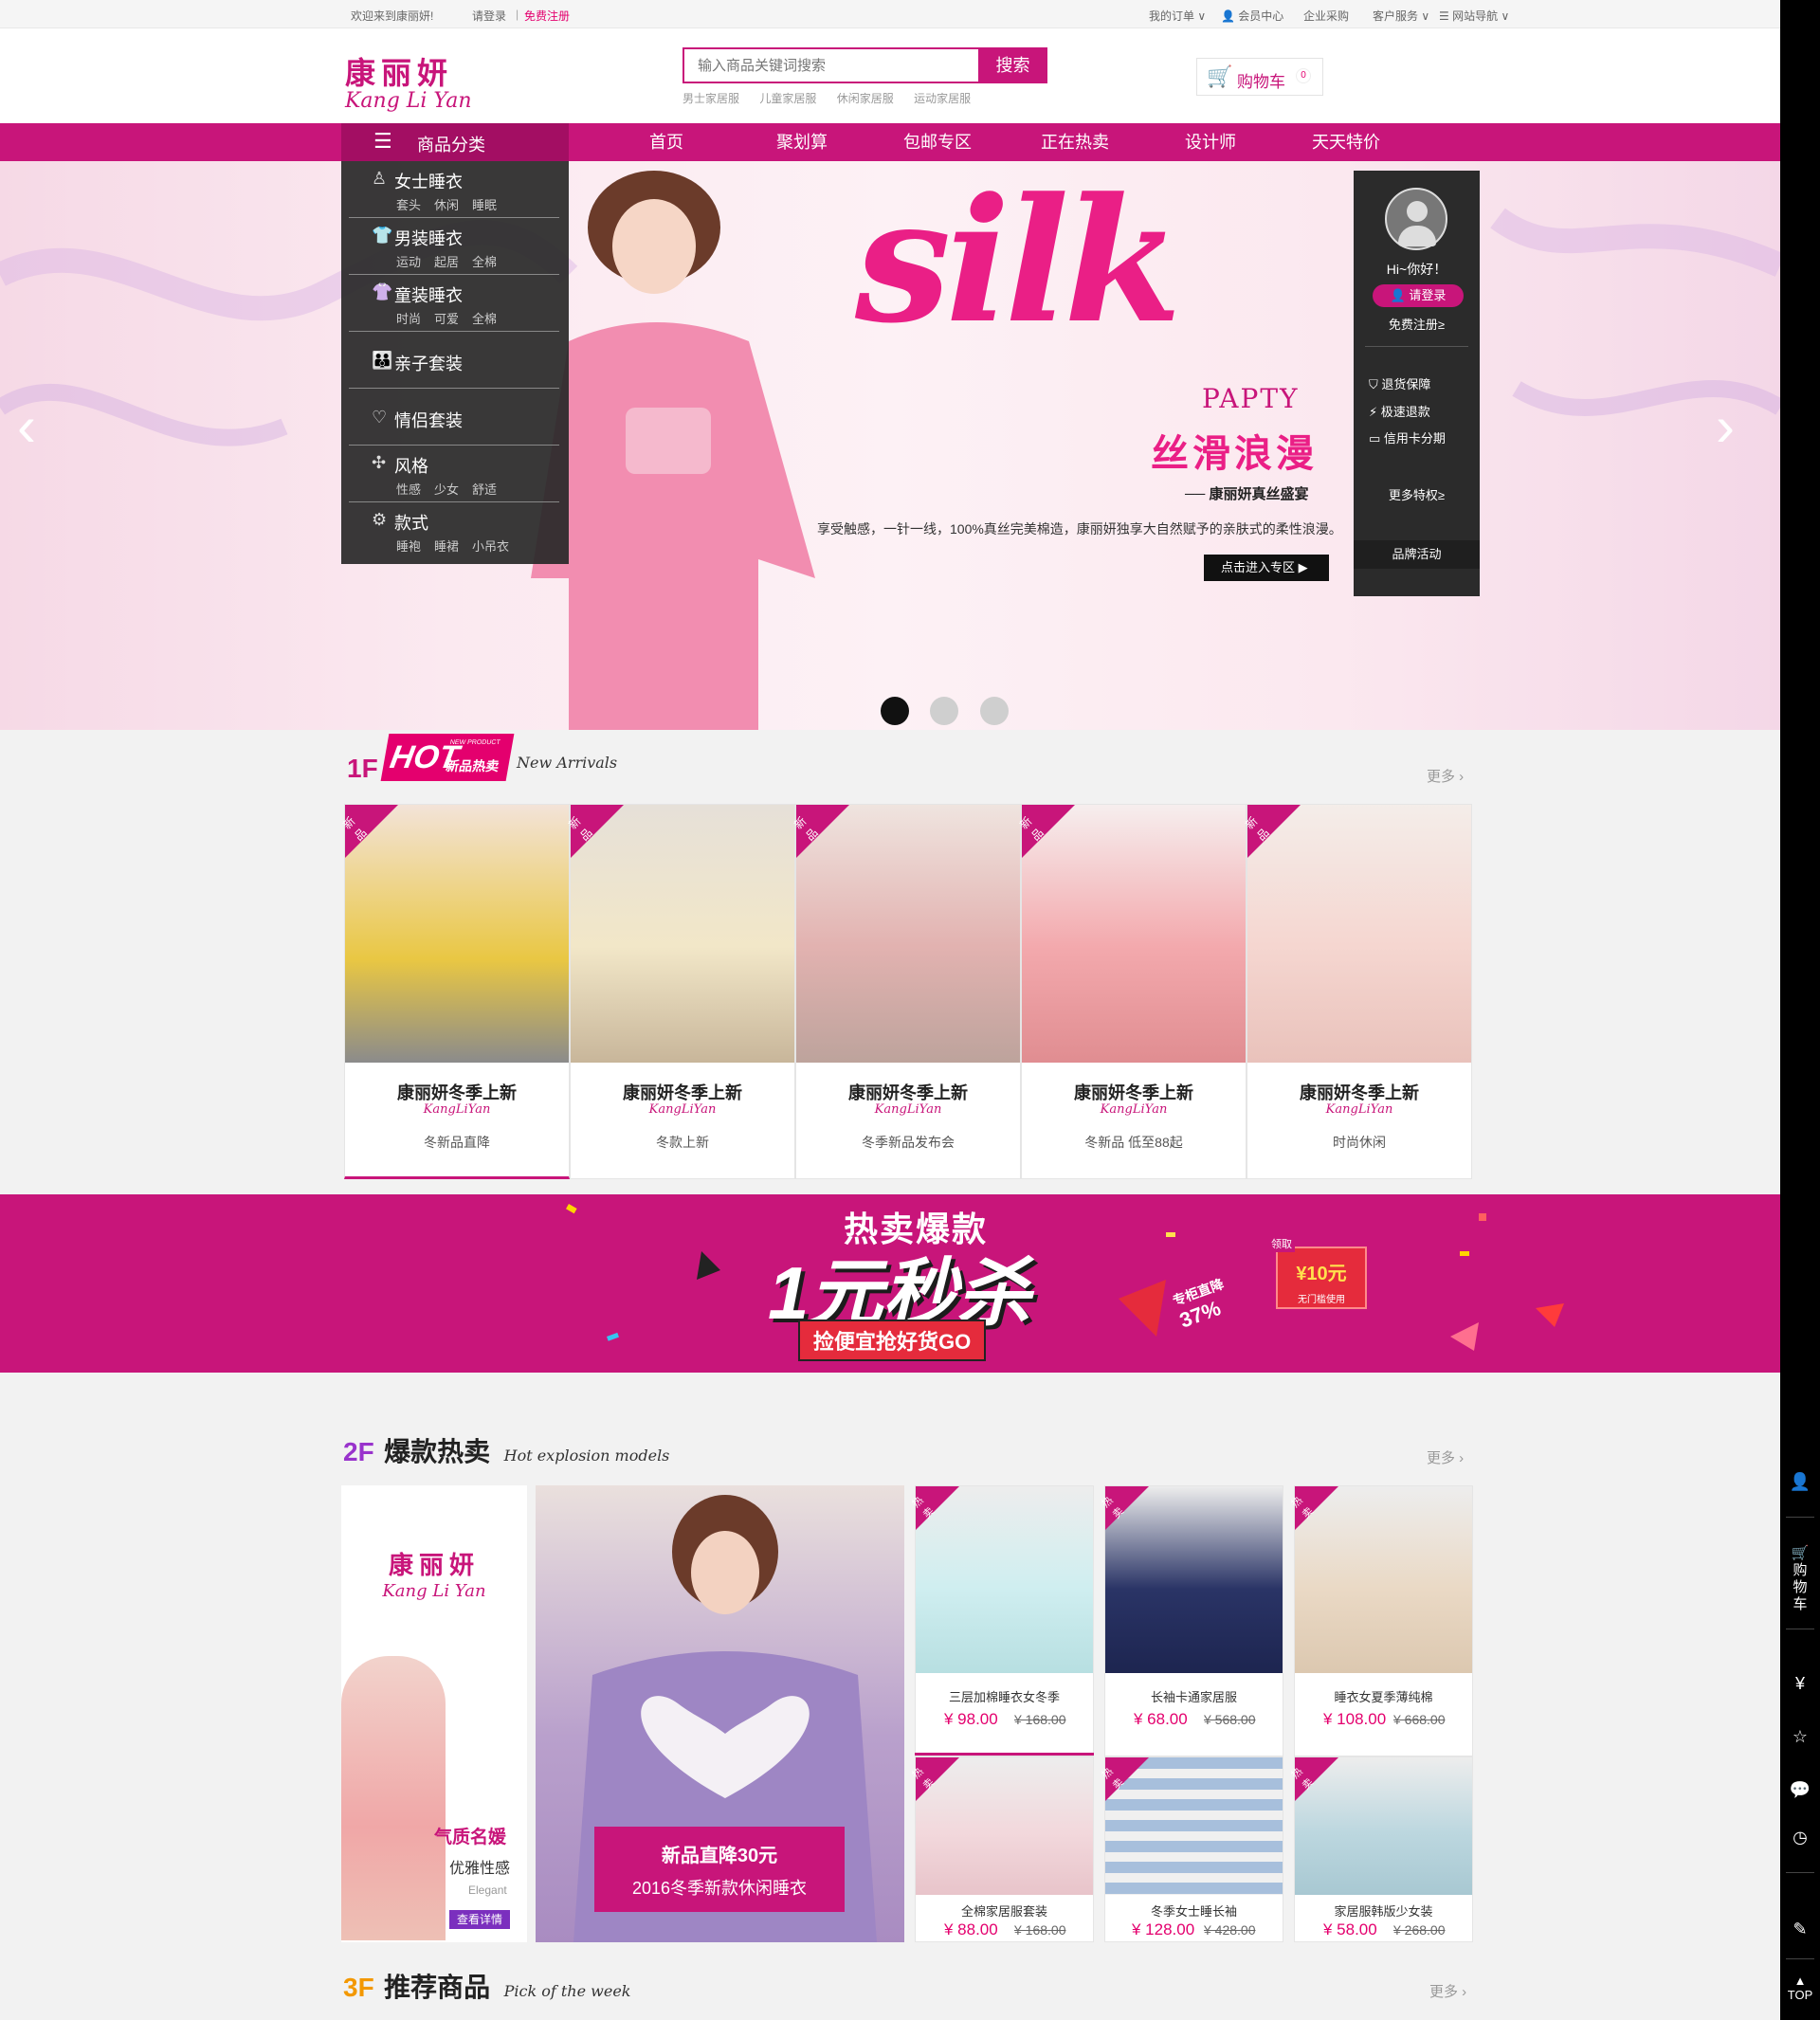 The image size is (1820, 2020). I want to click on product-card: 热卖 长袖卡通家居服 ¥ 68.00 ¥ 568.00, so click(1191, 1620).